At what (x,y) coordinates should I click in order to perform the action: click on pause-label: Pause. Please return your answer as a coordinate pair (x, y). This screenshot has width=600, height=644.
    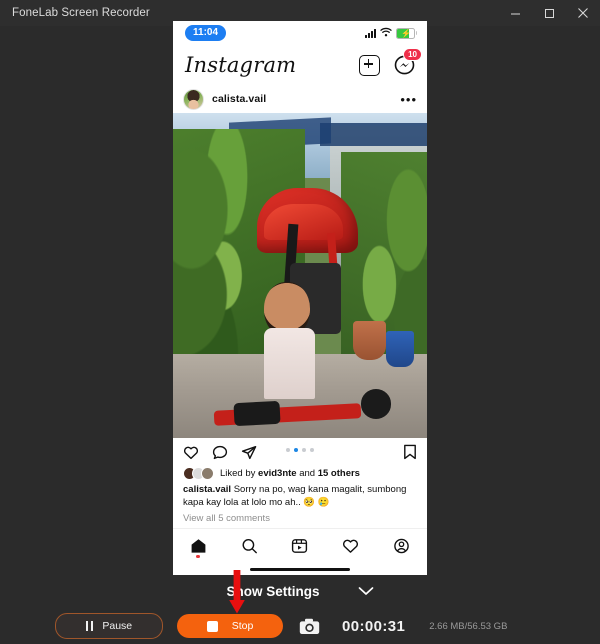
    Looking at the image, I should click on (117, 626).